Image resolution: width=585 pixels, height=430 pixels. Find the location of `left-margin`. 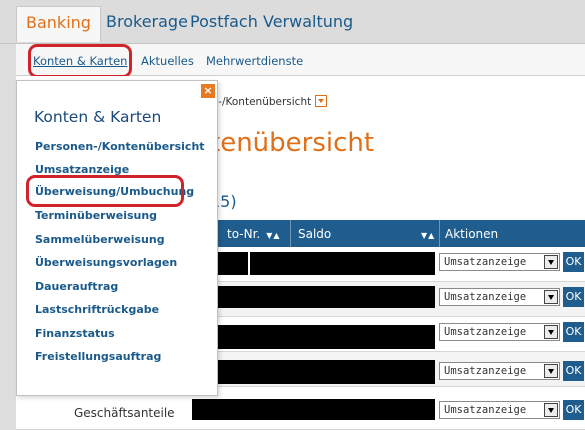

left-margin is located at coordinates (8, 237).